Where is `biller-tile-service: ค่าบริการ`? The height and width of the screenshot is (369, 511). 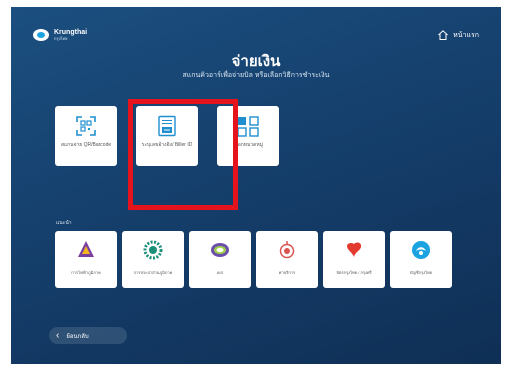 biller-tile-service: ค่าบริการ is located at coordinates (287, 259).